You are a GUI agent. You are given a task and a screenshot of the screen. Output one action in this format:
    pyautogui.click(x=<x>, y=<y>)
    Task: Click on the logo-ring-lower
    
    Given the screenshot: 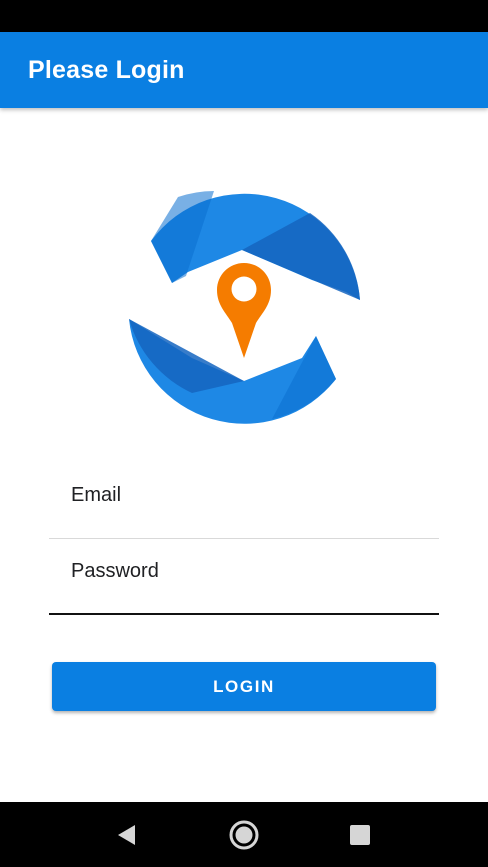 What is the action you would take?
    pyautogui.click(x=232, y=371)
    